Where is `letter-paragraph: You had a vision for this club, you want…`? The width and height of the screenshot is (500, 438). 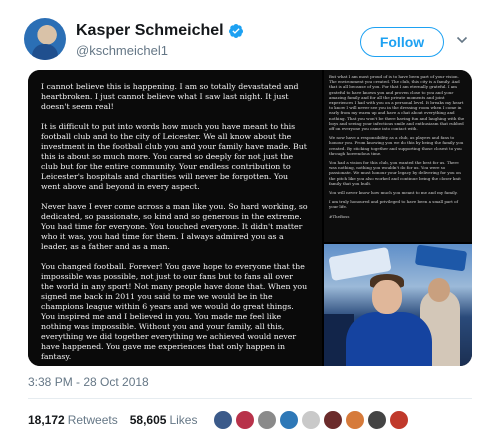 letter-paragraph: You had a vision for this club, you want… is located at coordinates (395, 173).